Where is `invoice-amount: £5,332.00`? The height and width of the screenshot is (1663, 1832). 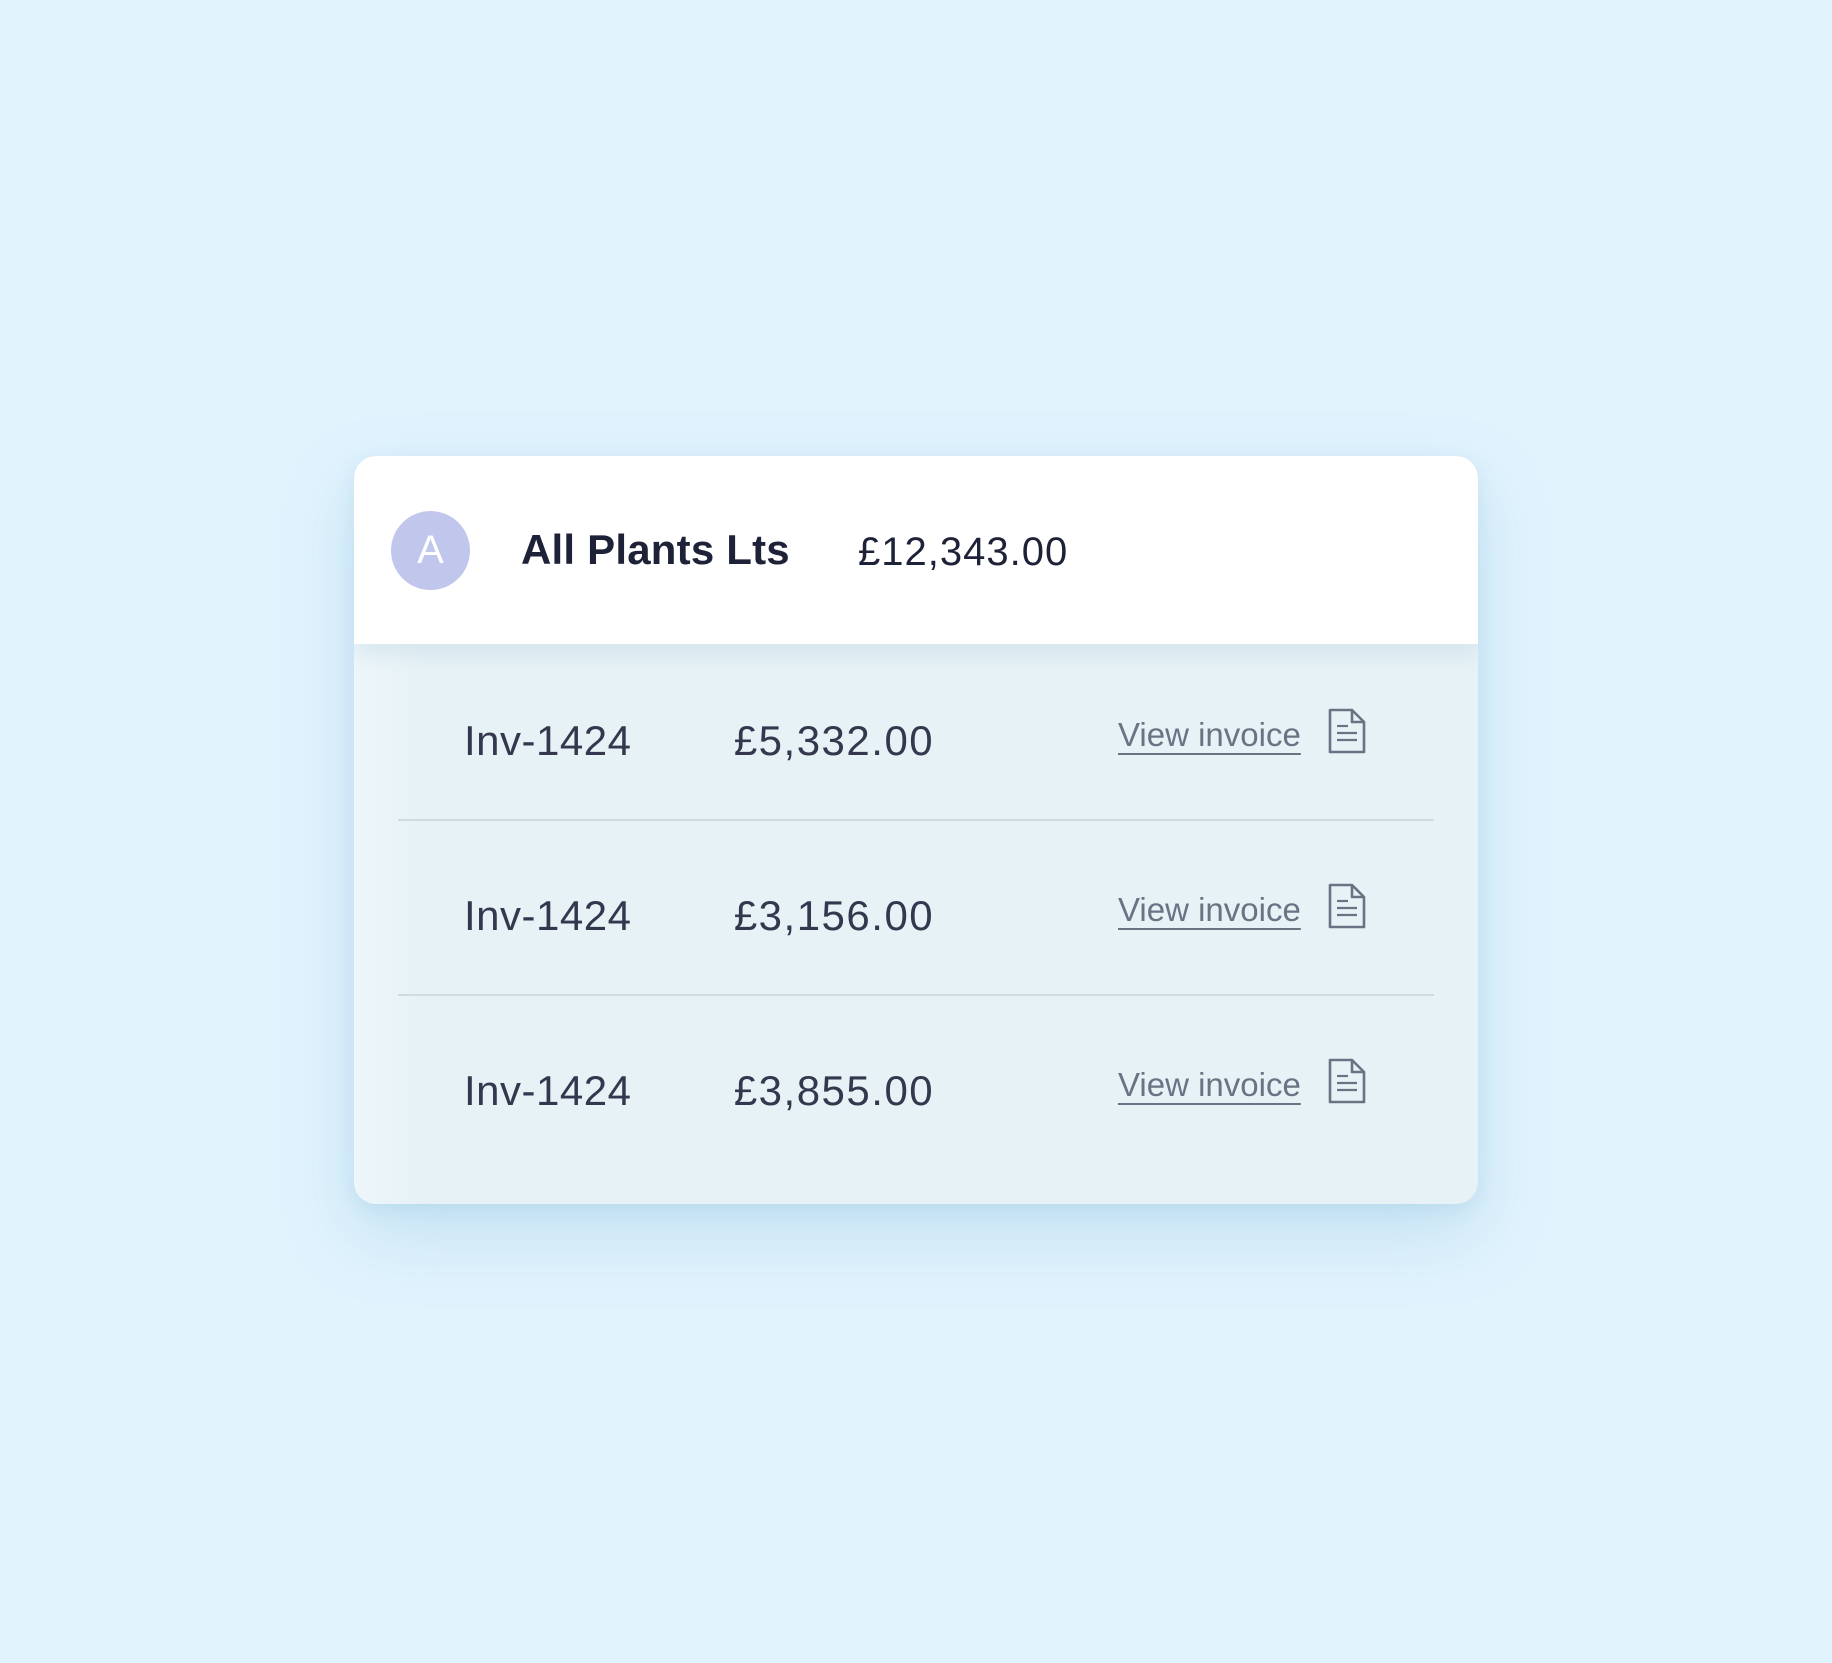 invoice-amount: £5,332.00 is located at coordinates (834, 740).